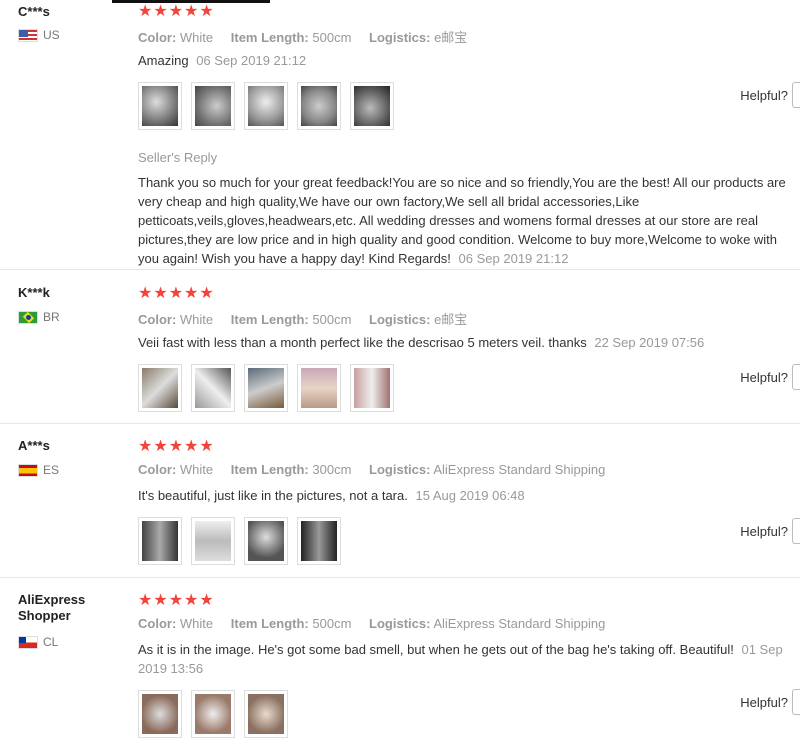  I want to click on reviewer-name: A***s, so click(34, 445).